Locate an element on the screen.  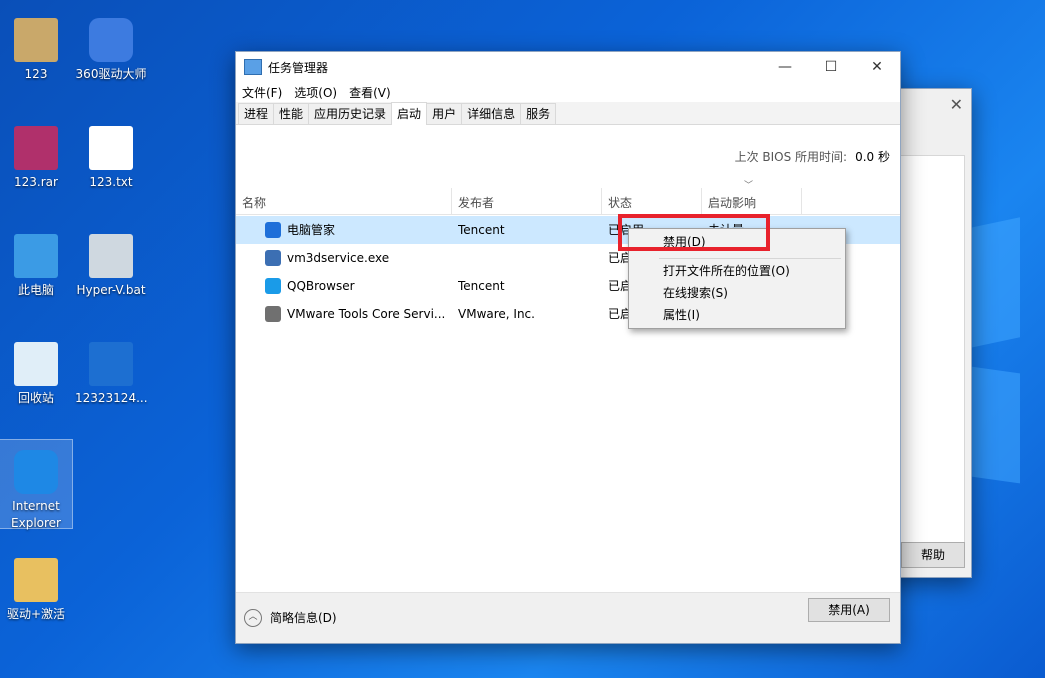
recycle-bin-icon is located at coordinates (36, 364).